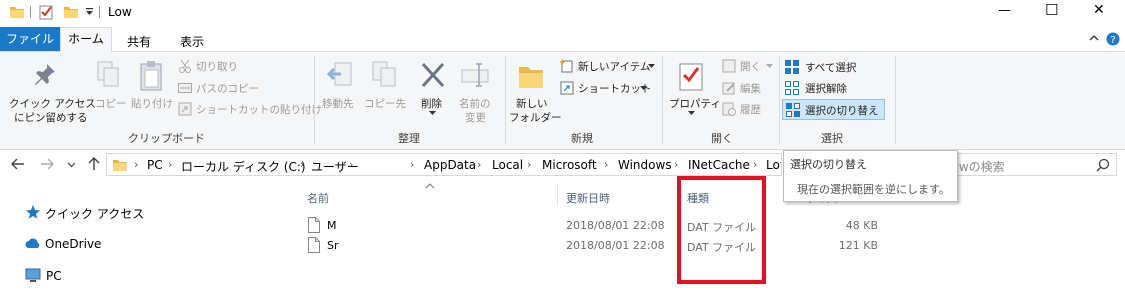 This screenshot has height=292, width=1125. I want to click on delete-dropdown-icon, so click(432, 113).